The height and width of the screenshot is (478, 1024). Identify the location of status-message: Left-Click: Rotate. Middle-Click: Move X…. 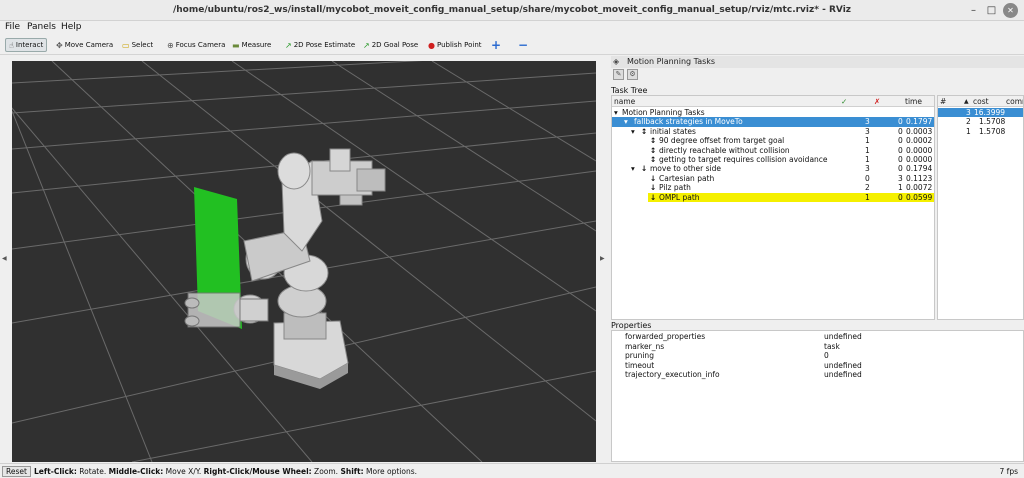
(225, 471).